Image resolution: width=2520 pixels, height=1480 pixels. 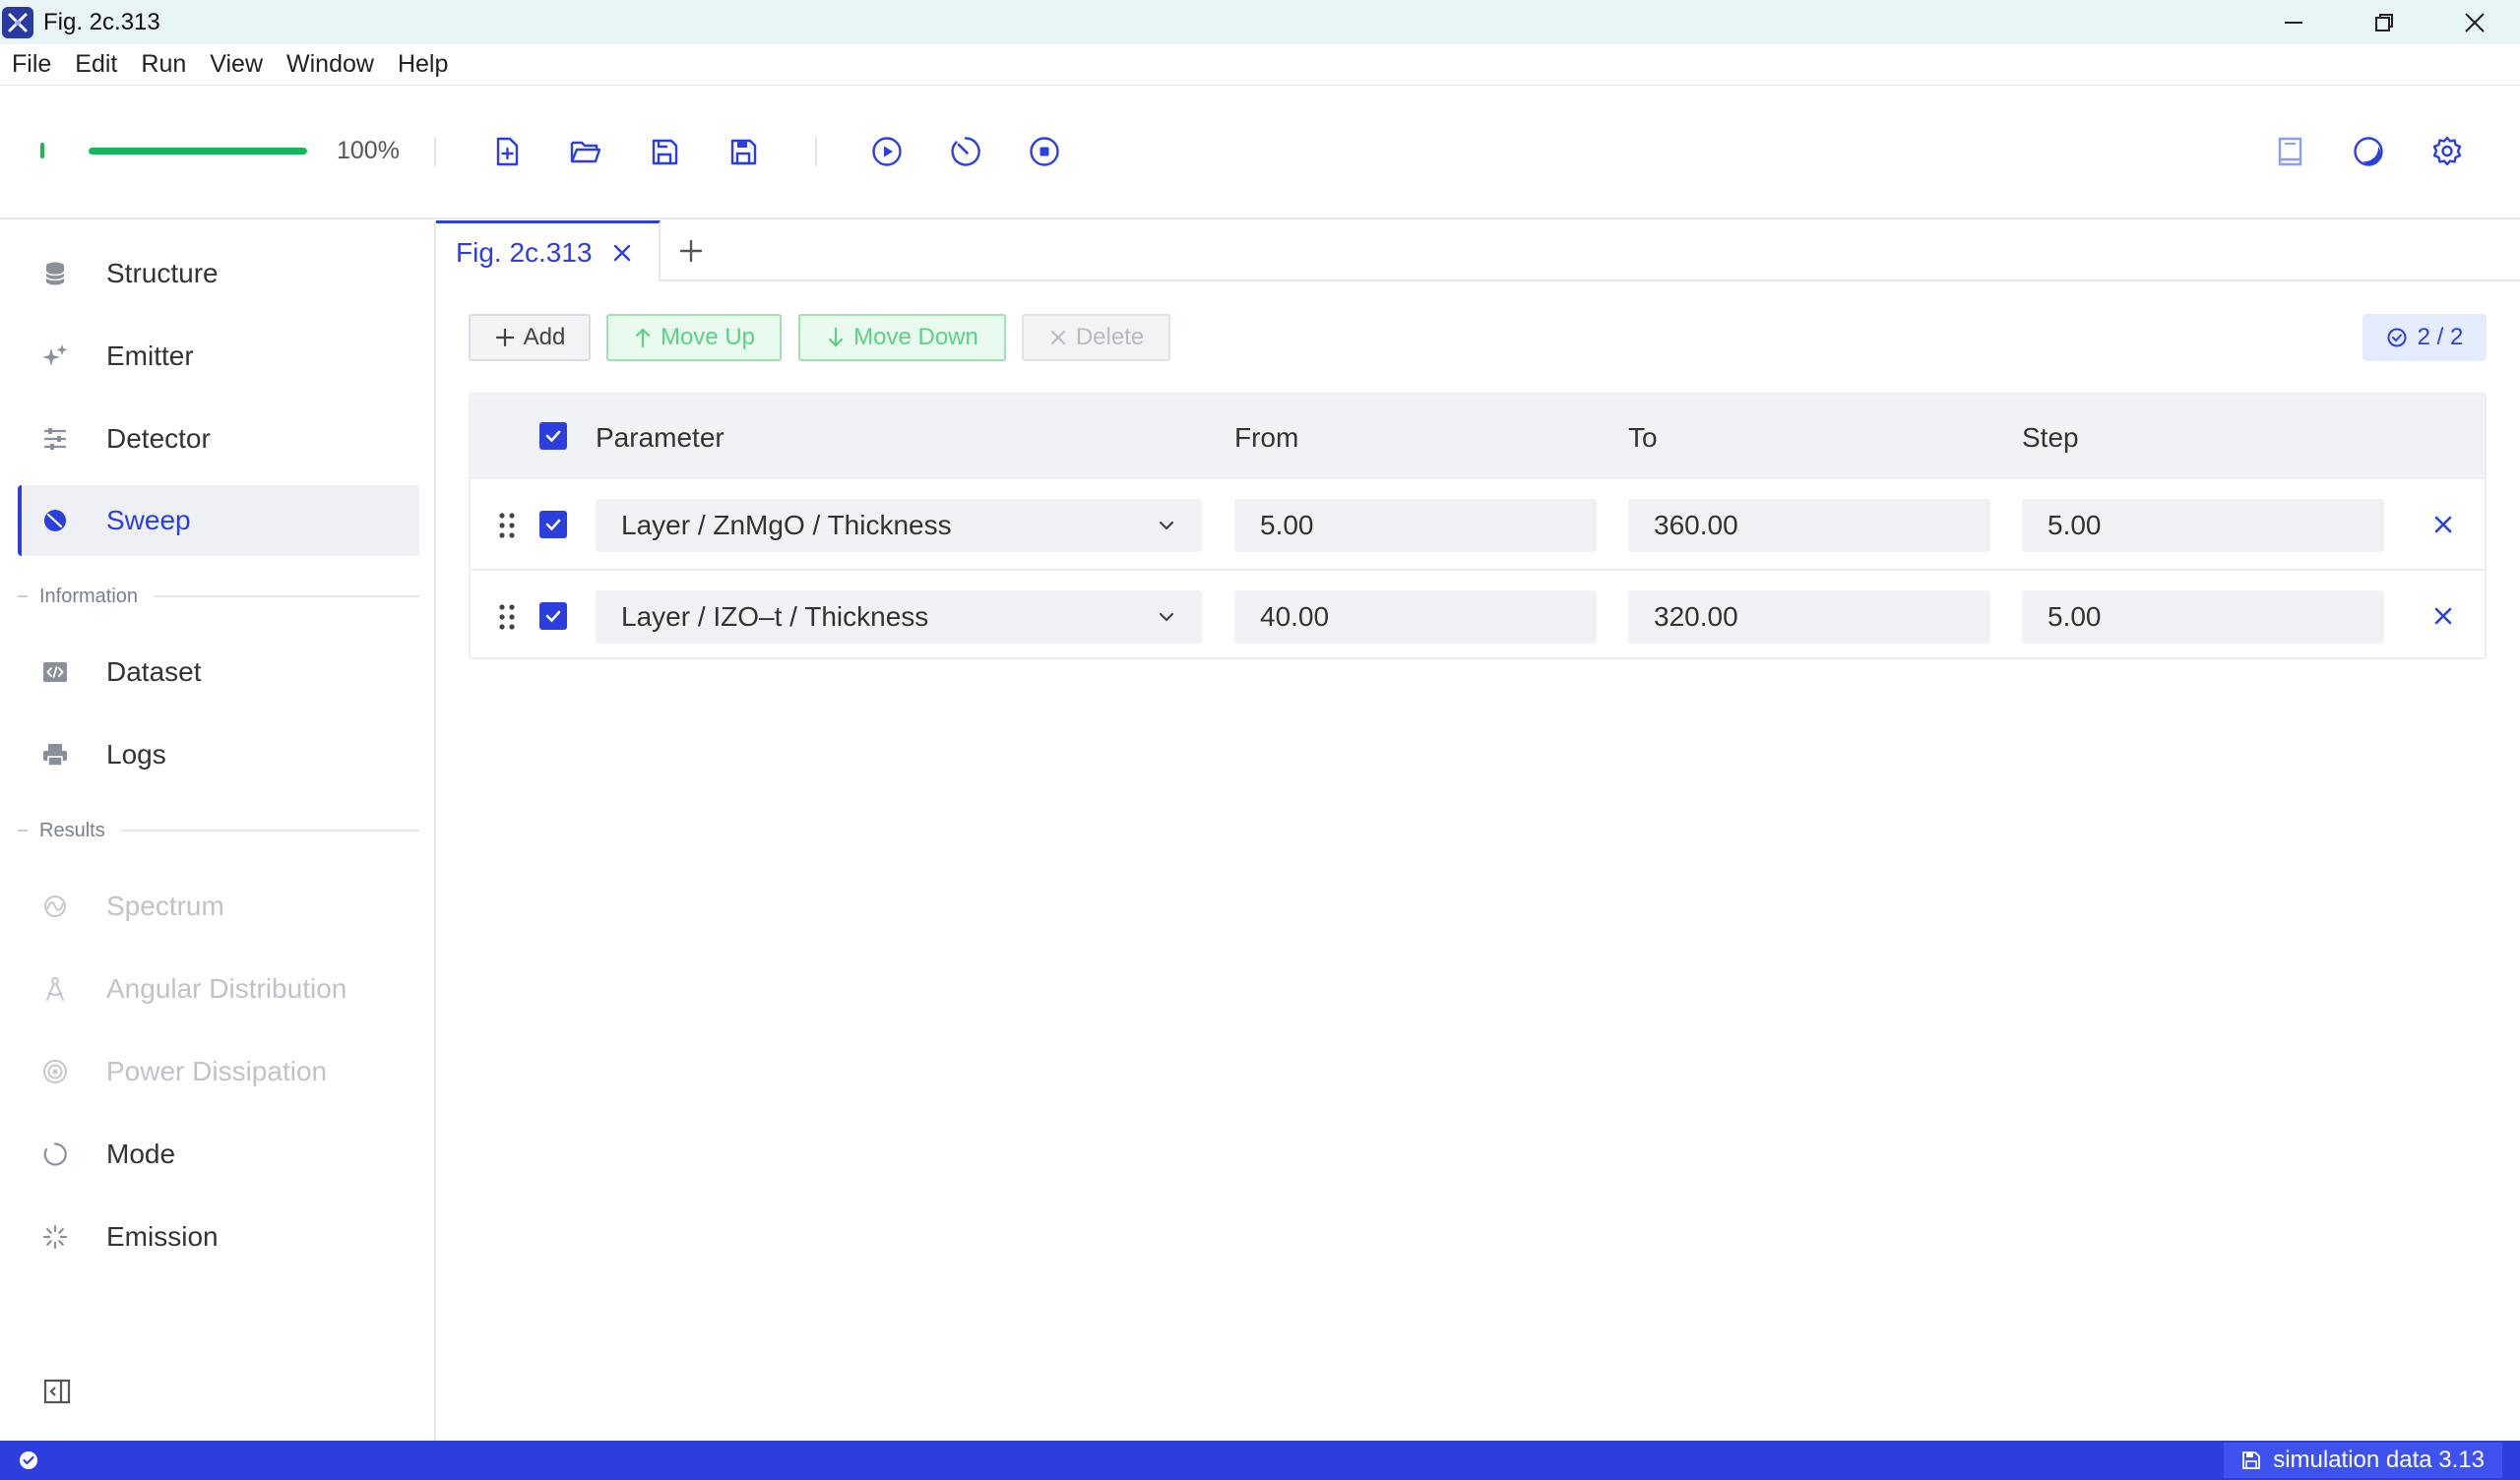 What do you see at coordinates (548, 250) in the screenshot?
I see `tab-fig-2c-313: Fig. 2c.313` at bounding box center [548, 250].